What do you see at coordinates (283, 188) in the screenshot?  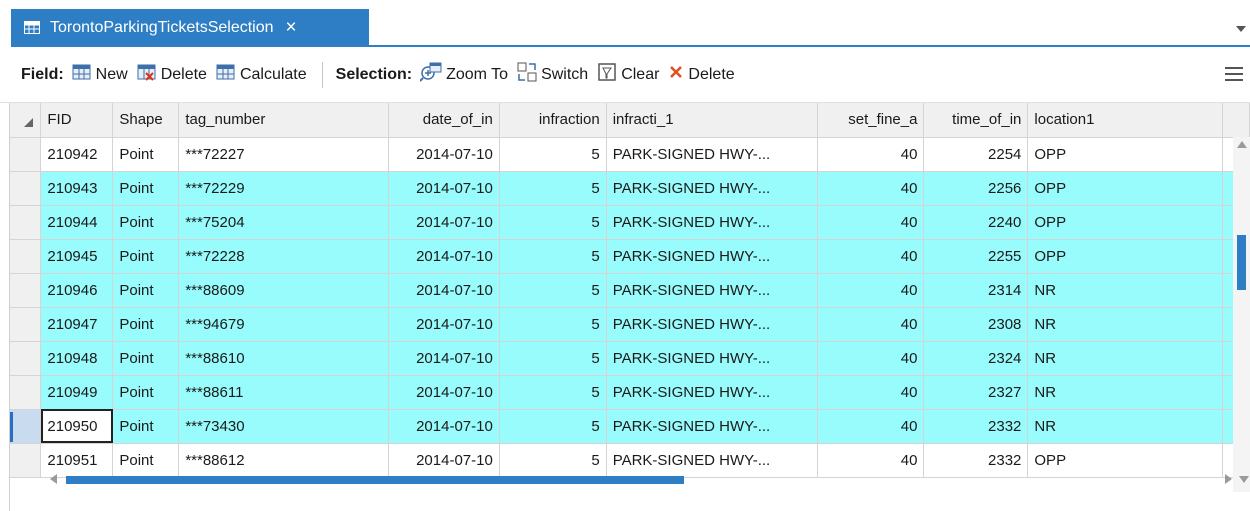 I see `cell-tag-number: ***72229` at bounding box center [283, 188].